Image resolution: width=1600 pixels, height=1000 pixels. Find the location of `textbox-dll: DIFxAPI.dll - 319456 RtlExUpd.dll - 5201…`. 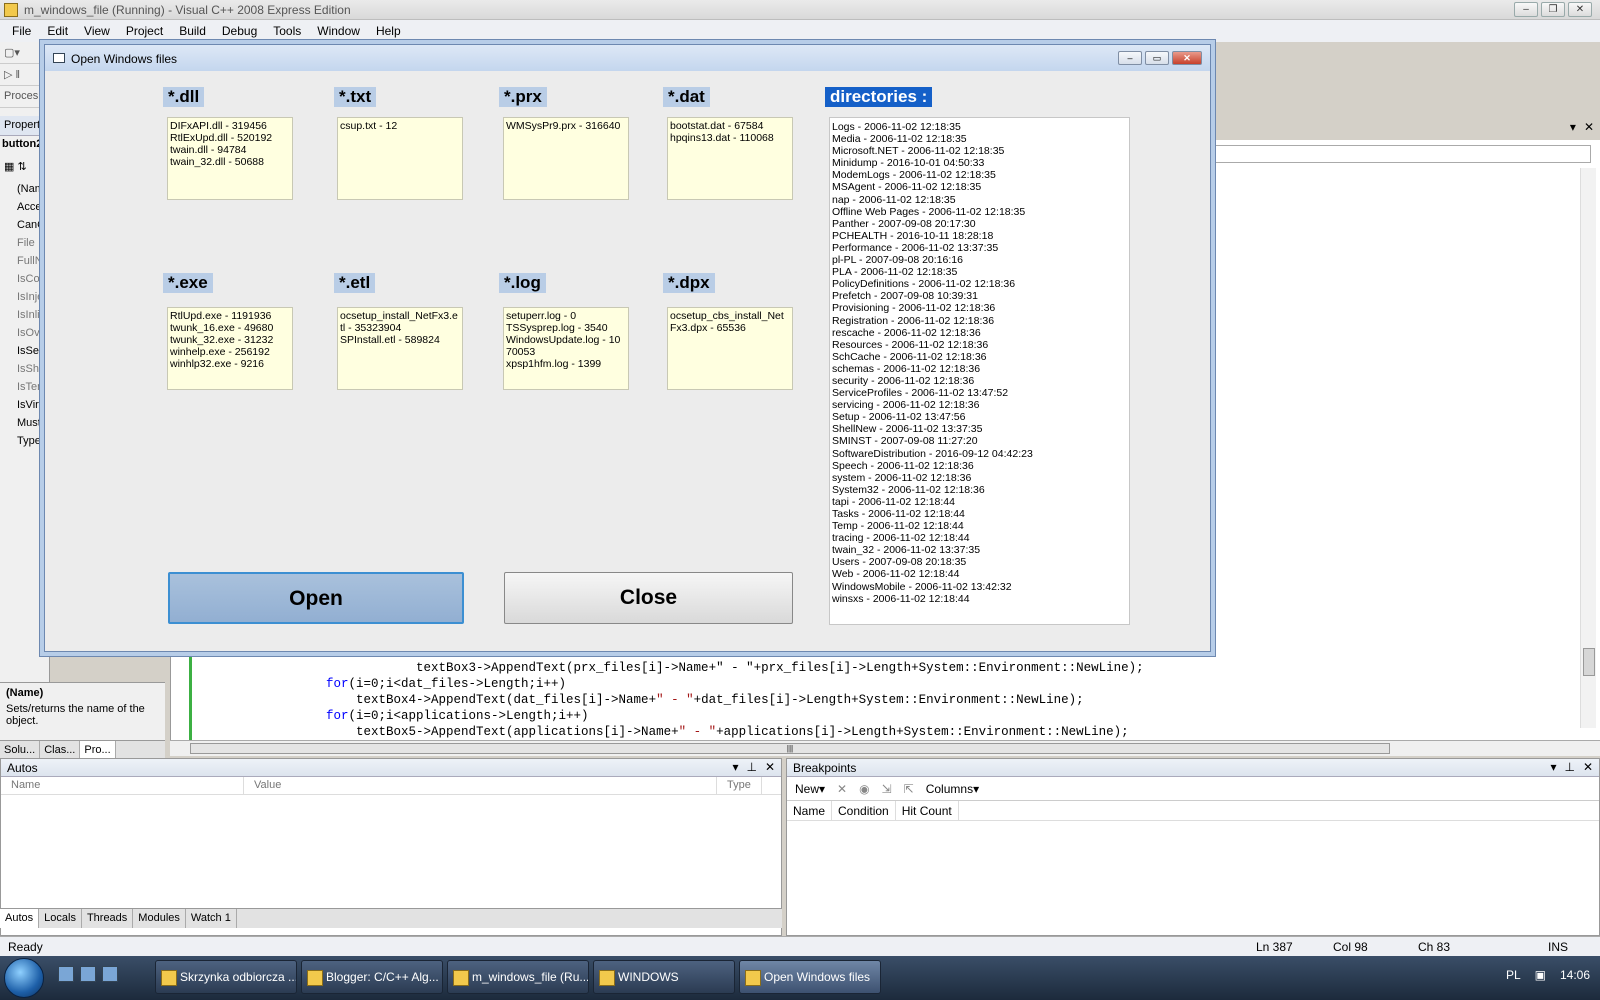

textbox-dll: DIFxAPI.dll - 319456 RtlExUpd.dll - 5201… is located at coordinates (230, 158).